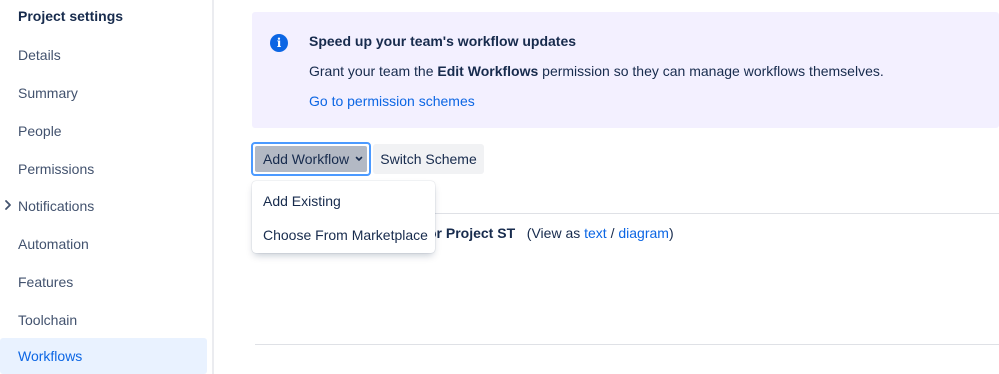 Image resolution: width=999 pixels, height=374 pixels. I want to click on sidebar-item-label: Notifications, so click(56, 206).